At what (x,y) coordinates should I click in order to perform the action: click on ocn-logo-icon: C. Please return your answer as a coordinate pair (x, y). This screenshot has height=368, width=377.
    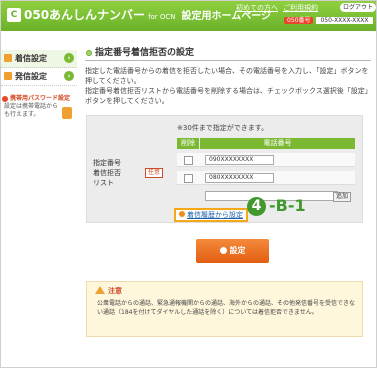
    Looking at the image, I should click on (14, 15).